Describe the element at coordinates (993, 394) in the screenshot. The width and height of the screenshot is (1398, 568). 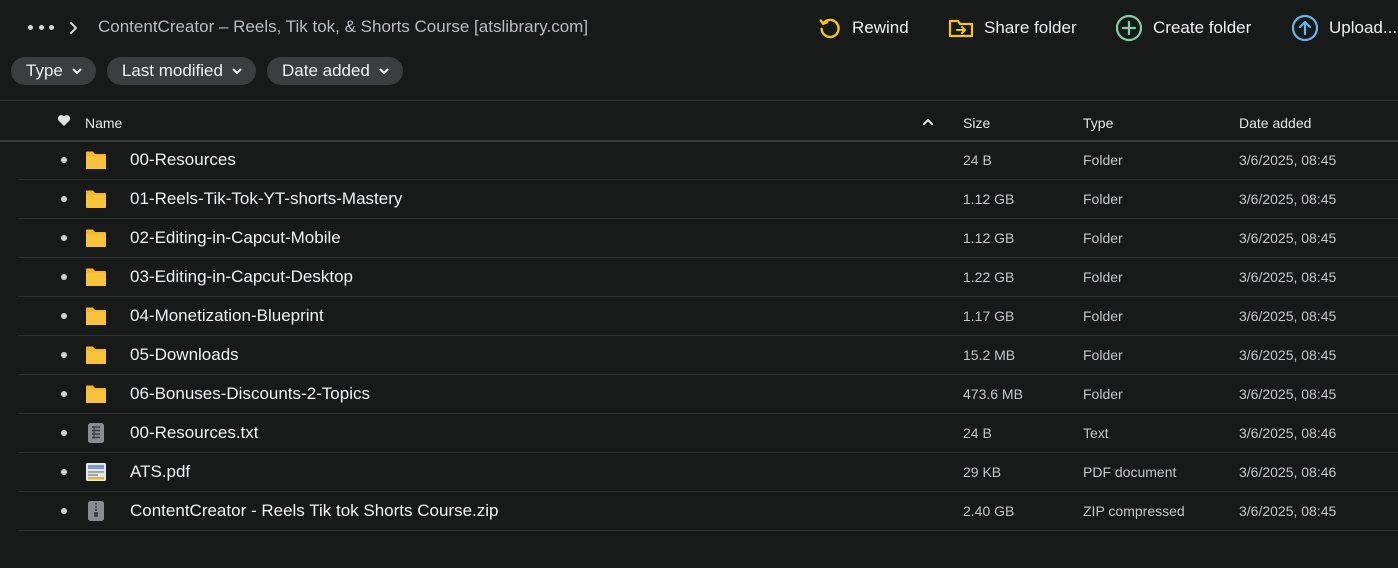
I see `file-size: 473.6 MB` at that location.